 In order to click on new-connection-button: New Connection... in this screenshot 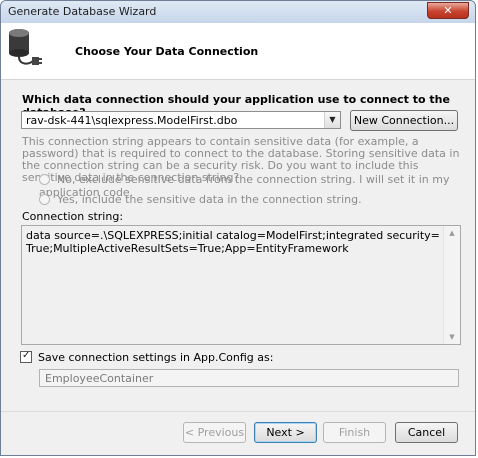, I will do `click(404, 120)`.